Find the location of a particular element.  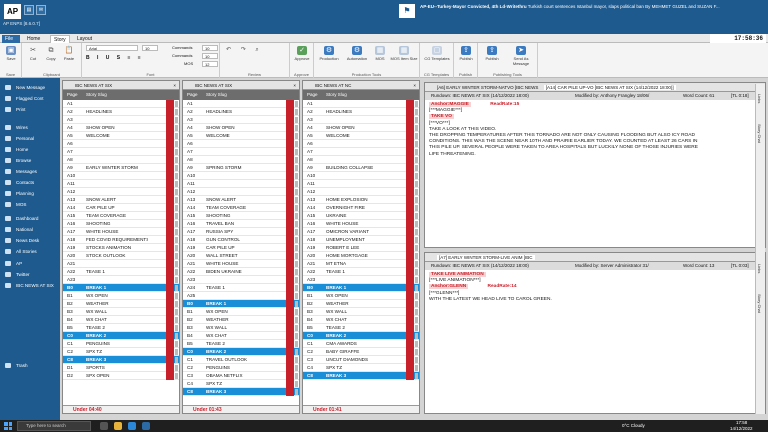

table-row: A21 is located at coordinates (121, 264).